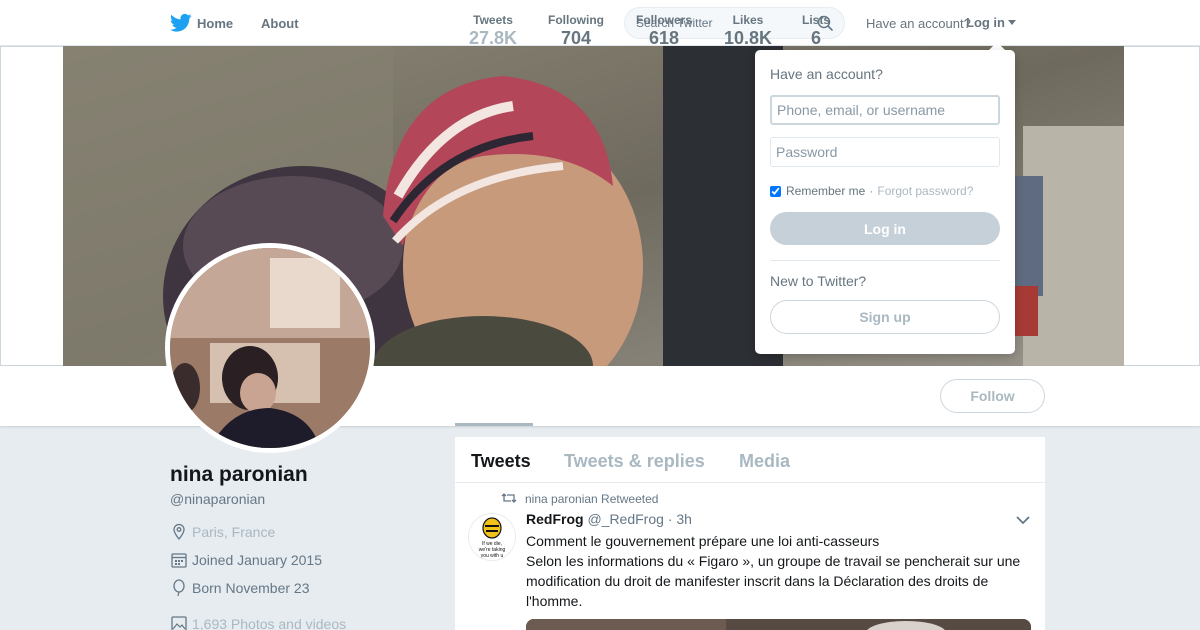 The image size is (1200, 630). I want to click on tab-tweets: Tweets, so click(501, 461).